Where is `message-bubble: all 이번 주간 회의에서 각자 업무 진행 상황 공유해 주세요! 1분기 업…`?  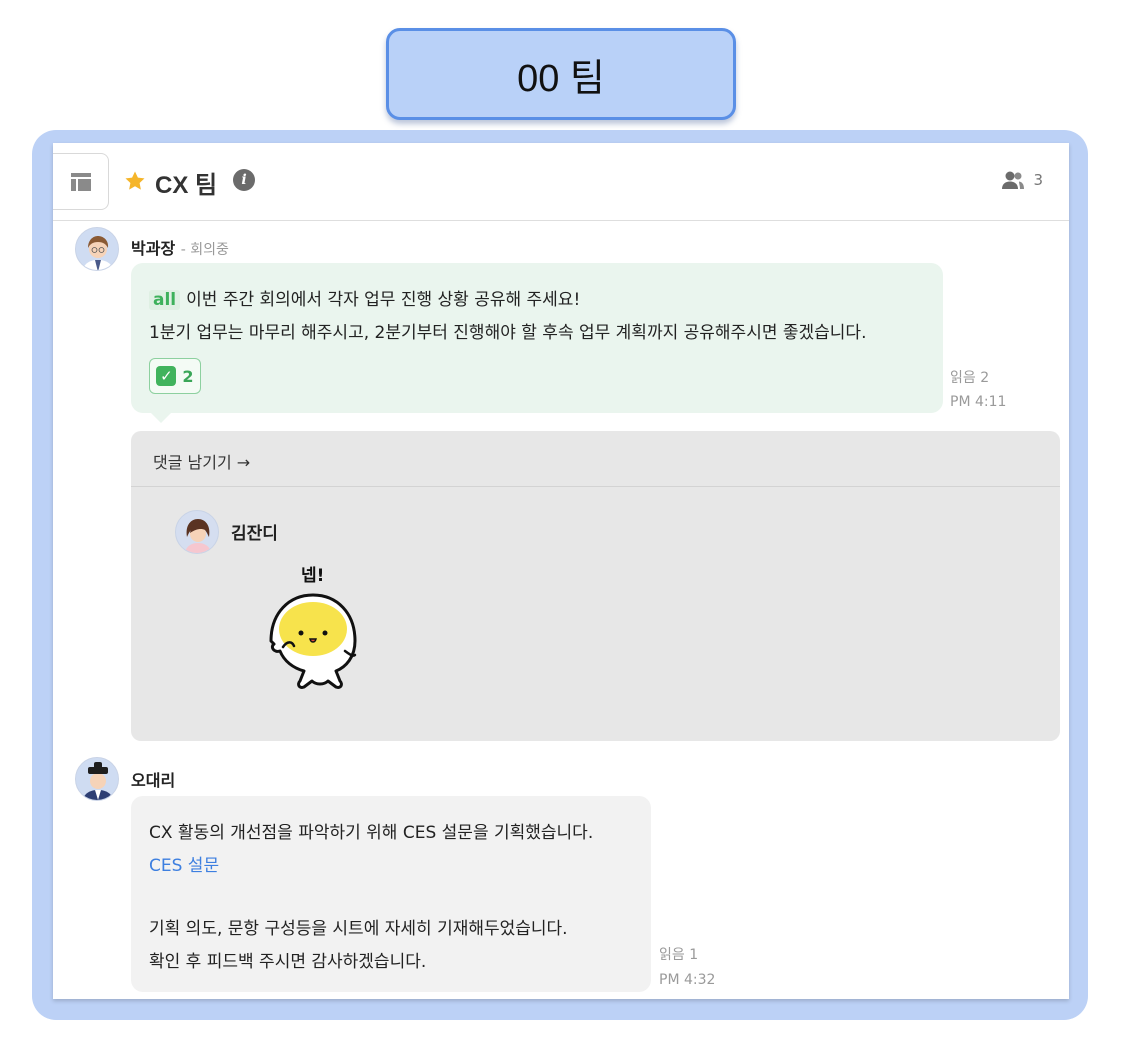 message-bubble: all 이번 주간 회의에서 각자 업무 진행 상황 공유해 주세요! 1분기 업… is located at coordinates (537, 343).